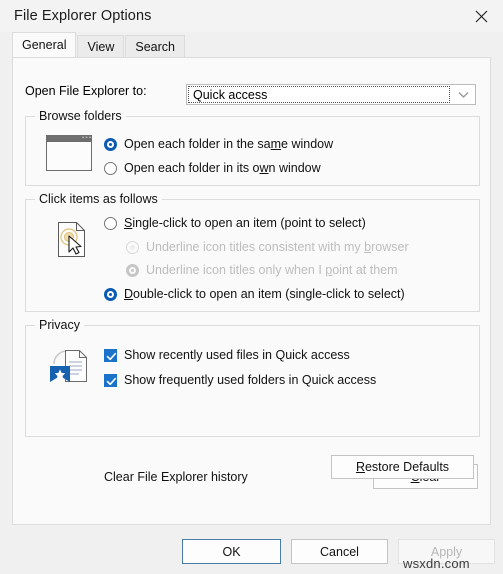  Describe the element at coordinates (44, 44) in the screenshot. I see `tab-general: General` at that location.